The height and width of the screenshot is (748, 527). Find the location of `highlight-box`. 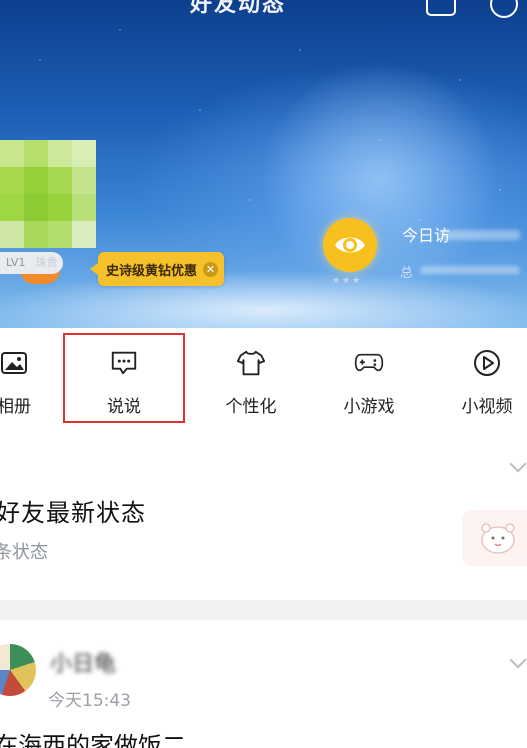

highlight-box is located at coordinates (124, 378).